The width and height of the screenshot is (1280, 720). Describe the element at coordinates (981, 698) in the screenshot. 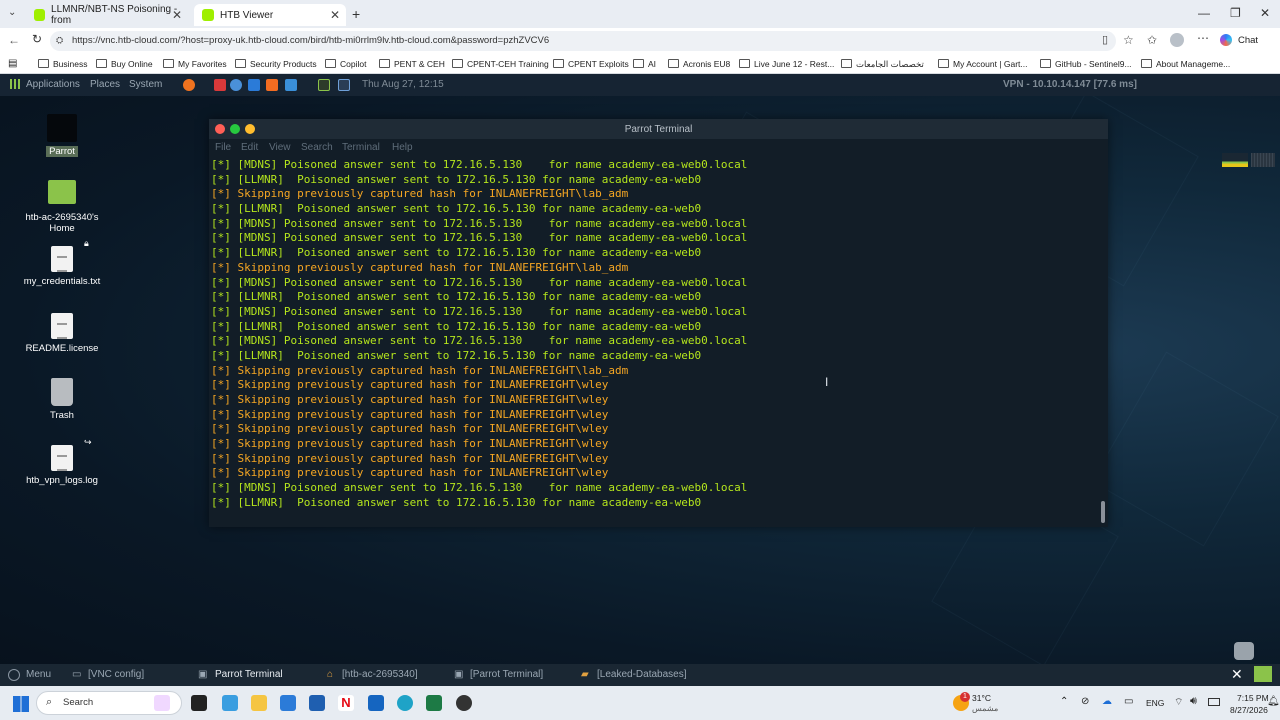

I see `weather-temp: 31°C` at that location.